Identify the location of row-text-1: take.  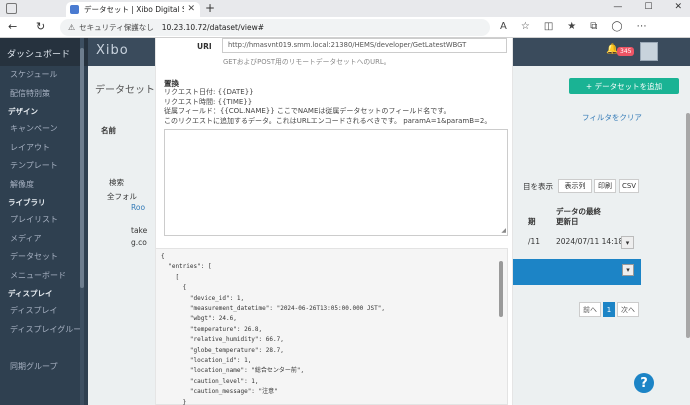
(139, 230).